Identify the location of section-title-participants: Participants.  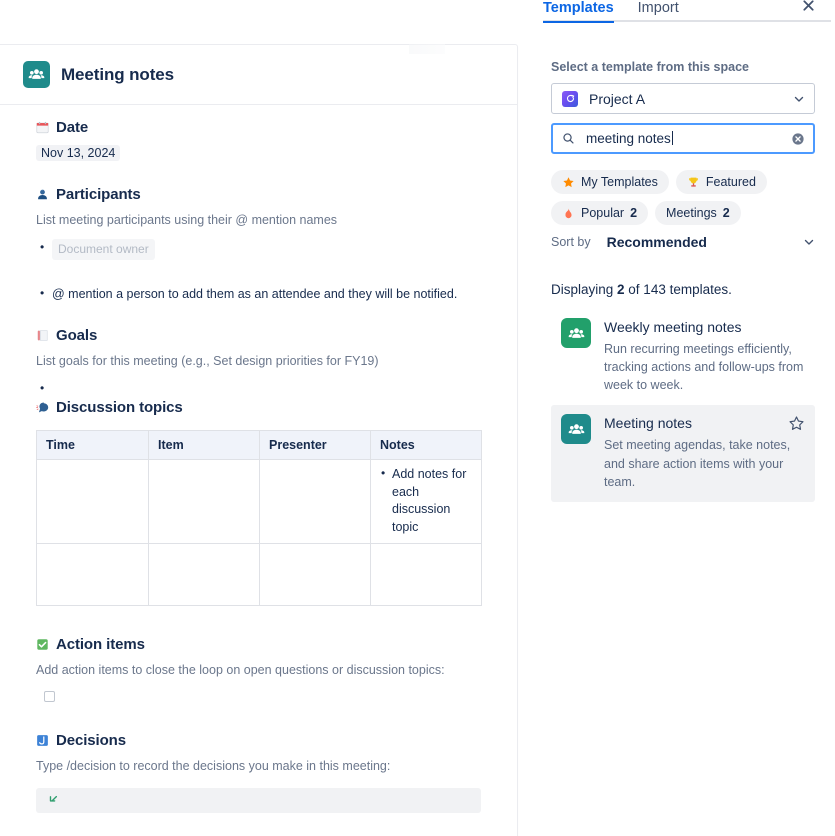
(98, 194).